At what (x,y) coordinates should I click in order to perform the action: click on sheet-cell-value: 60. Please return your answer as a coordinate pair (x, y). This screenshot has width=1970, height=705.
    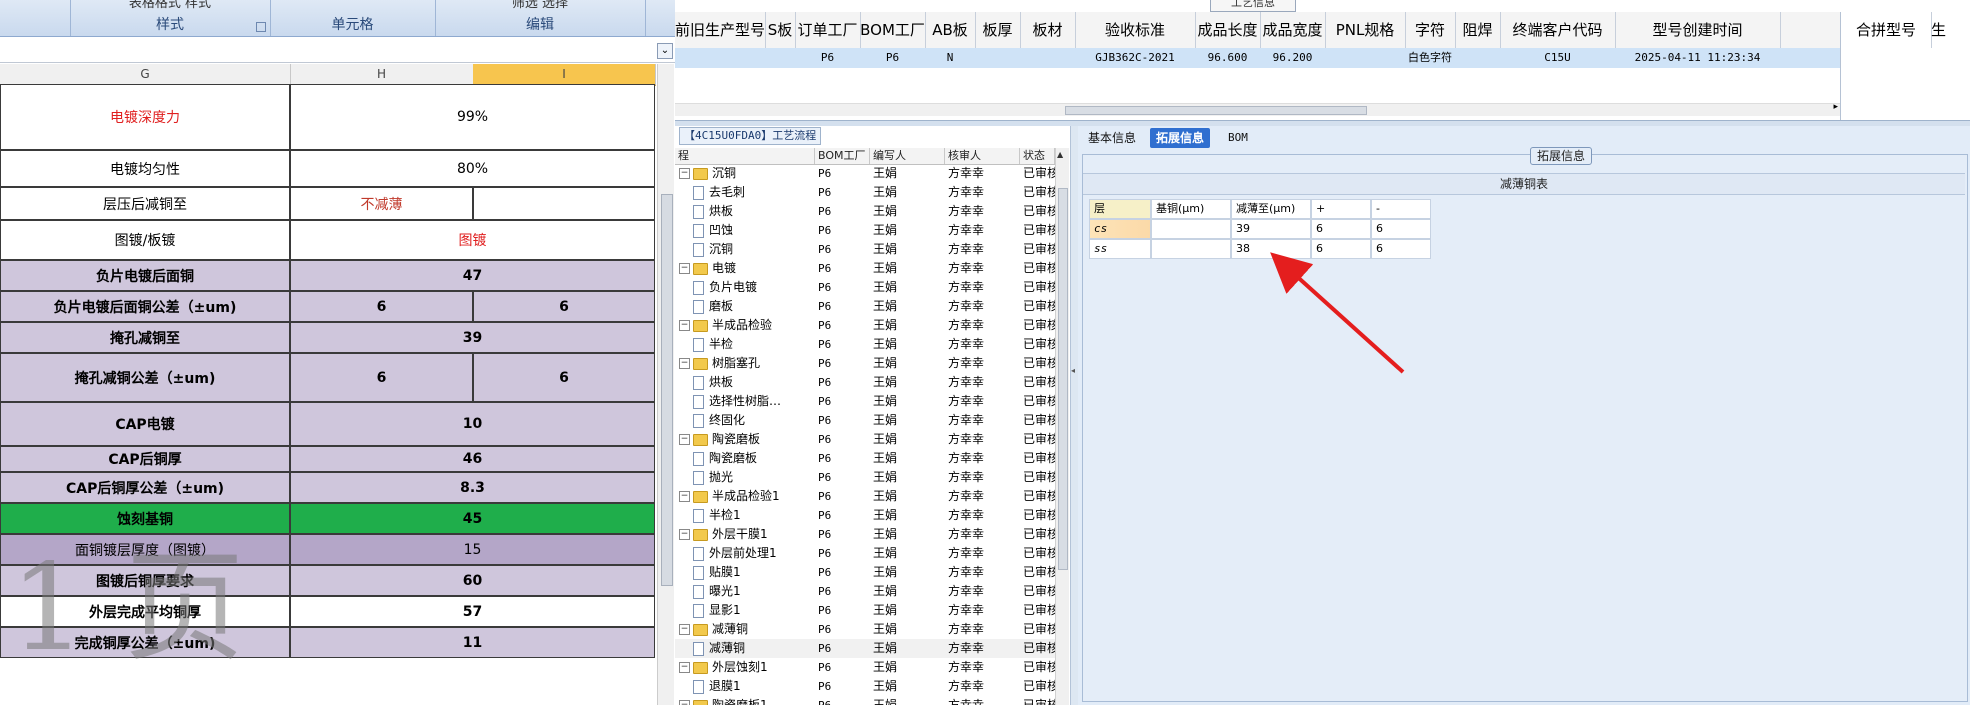
    Looking at the image, I should click on (472, 580).